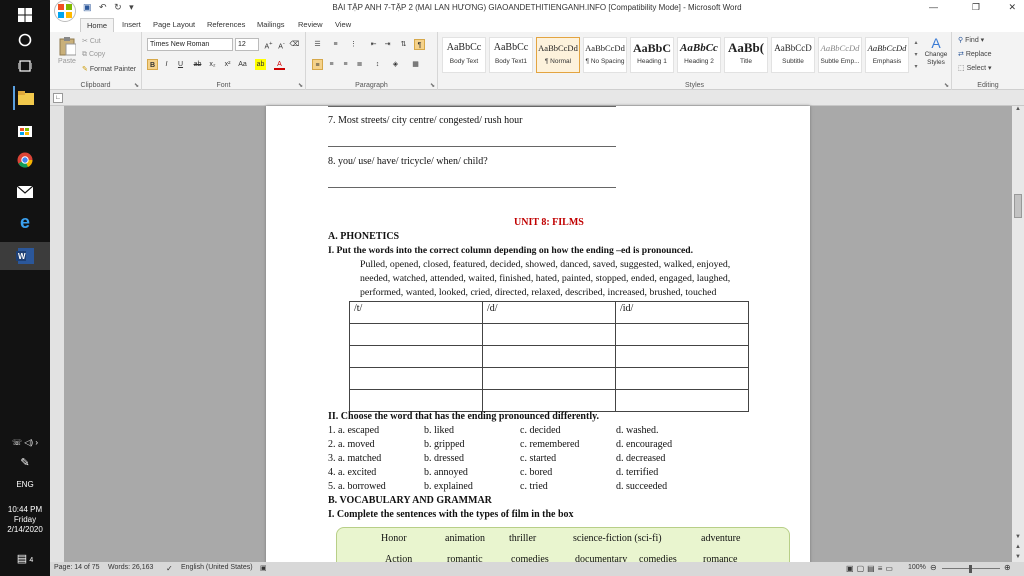  Describe the element at coordinates (25, 66) in the screenshot. I see `task-view-icon` at that location.